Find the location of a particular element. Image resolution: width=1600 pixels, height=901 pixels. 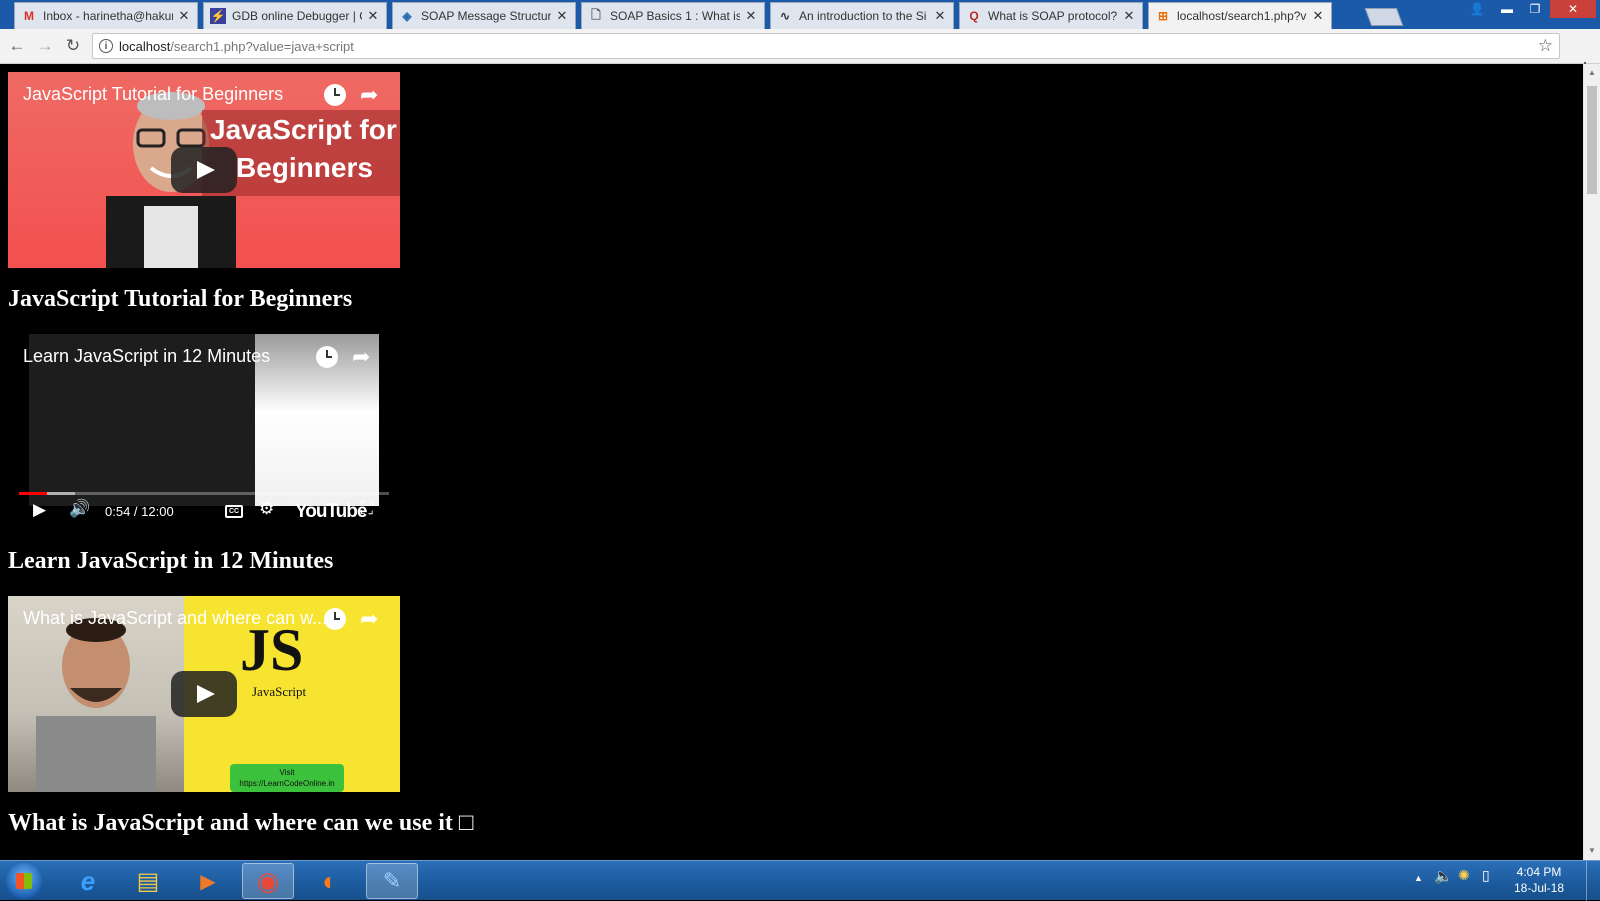

player-controls: ▶ 🔊 0:54 / 12:00 CC ⚙ YouTube ⛶ is located at coordinates (204, 511).